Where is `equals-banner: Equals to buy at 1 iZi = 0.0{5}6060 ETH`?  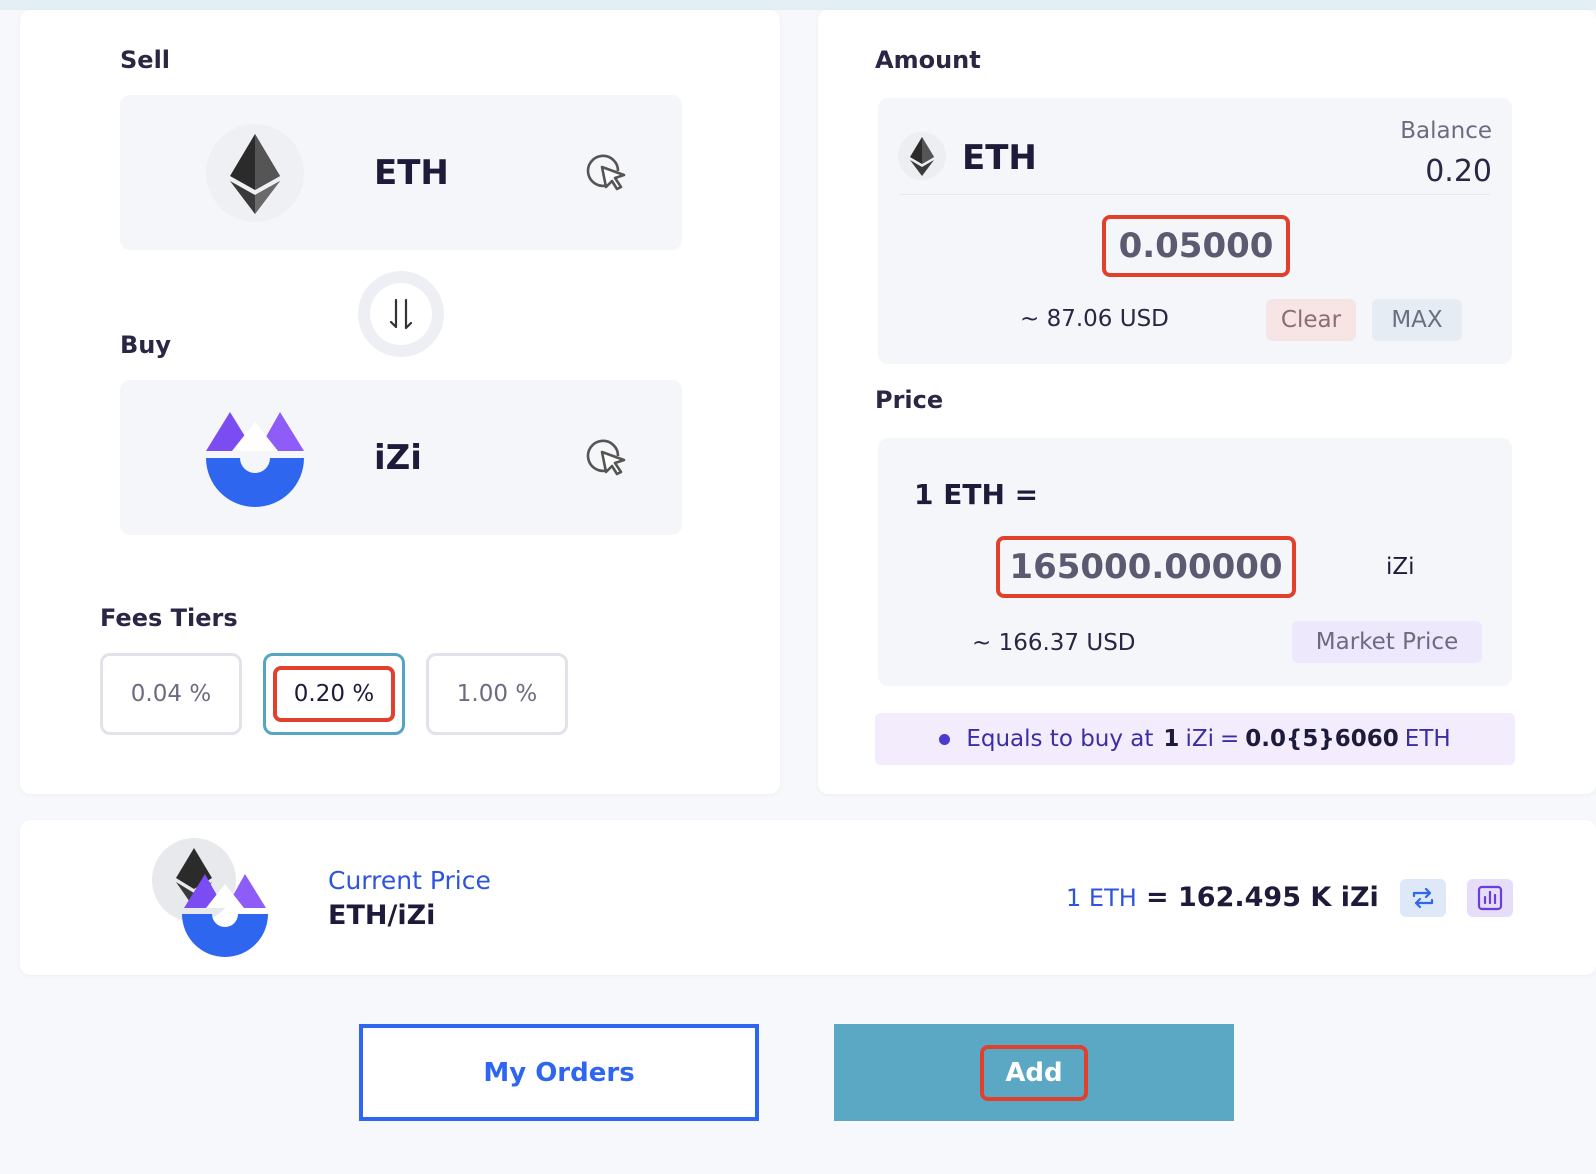 equals-banner: Equals to buy at 1 iZi = 0.0{5}6060 ETH is located at coordinates (1195, 739).